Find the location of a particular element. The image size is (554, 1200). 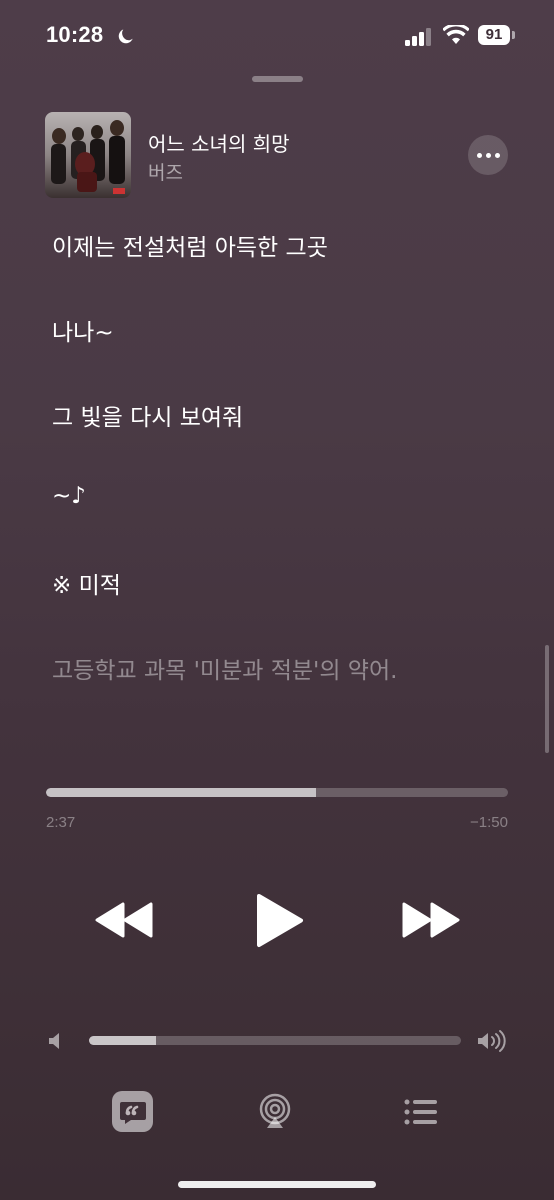

remaining-time: −1:50 is located at coordinates (489, 822).